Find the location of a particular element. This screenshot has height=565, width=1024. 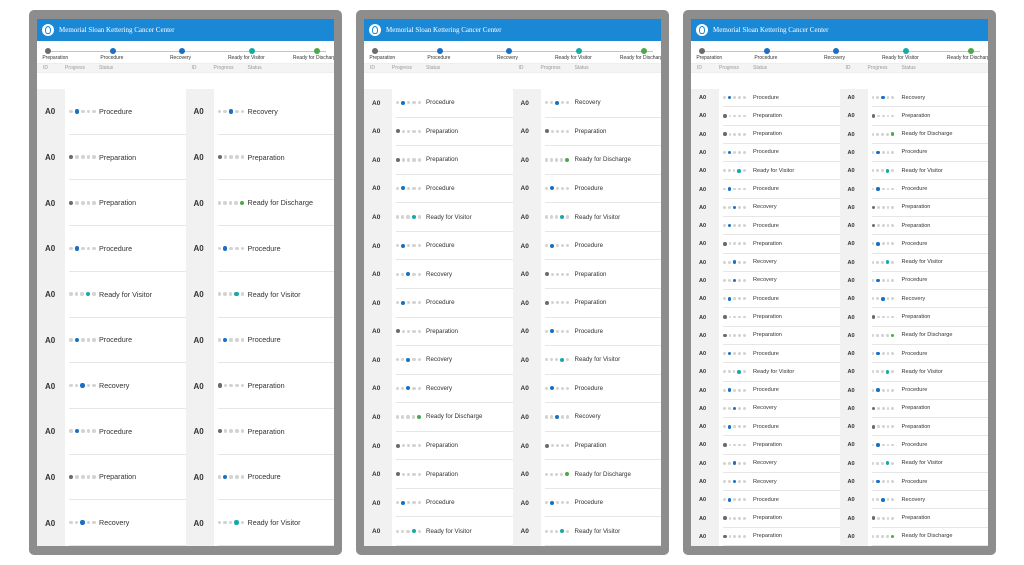

row-body: Preparation is located at coordinates (929, 116).